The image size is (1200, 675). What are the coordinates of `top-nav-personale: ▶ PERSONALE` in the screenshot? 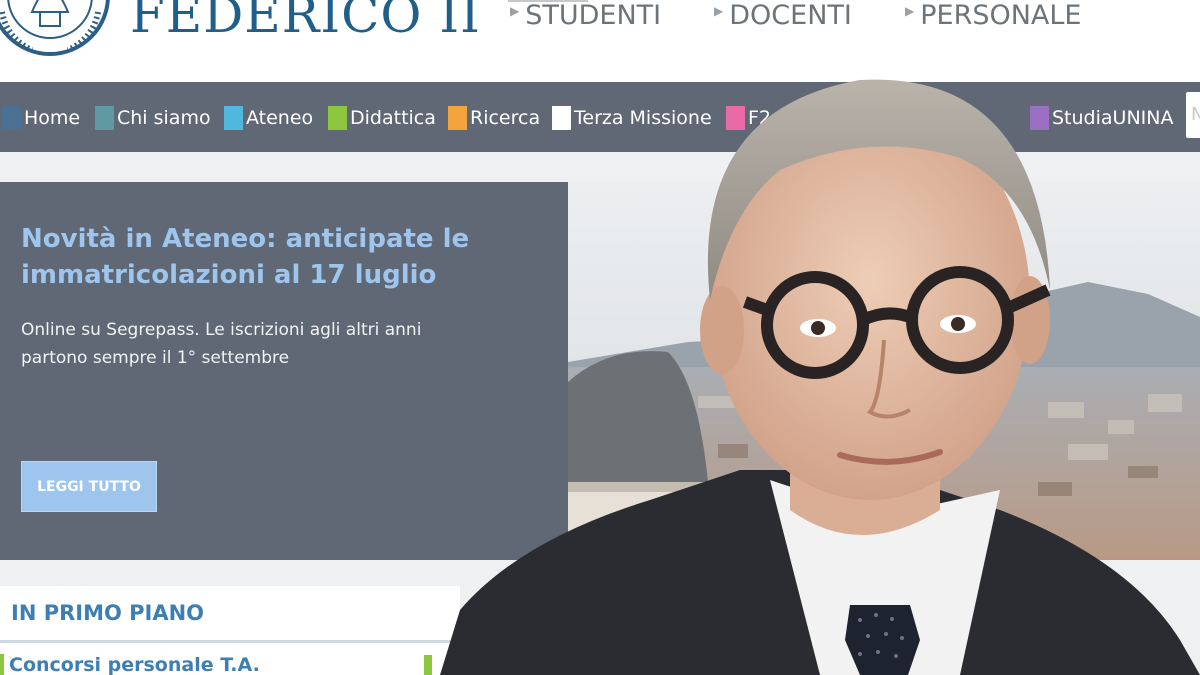 It's located at (993, 15).